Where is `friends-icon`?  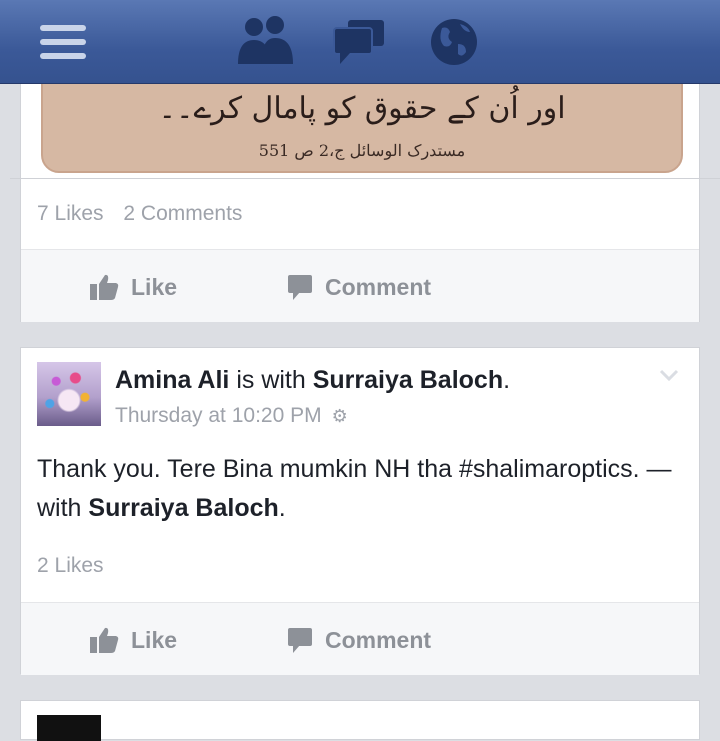 friends-icon is located at coordinates (265, 42).